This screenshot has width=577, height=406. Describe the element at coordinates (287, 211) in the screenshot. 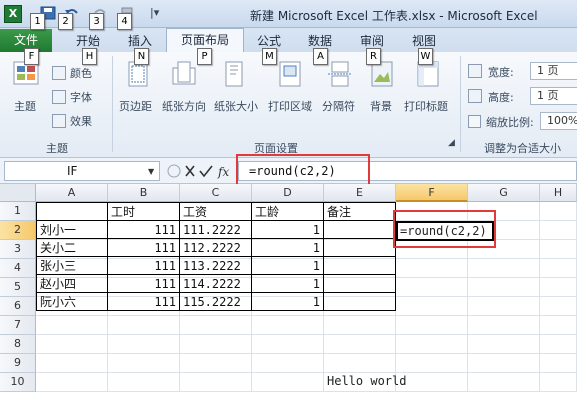

I see `cell-d1: 工龄` at that location.